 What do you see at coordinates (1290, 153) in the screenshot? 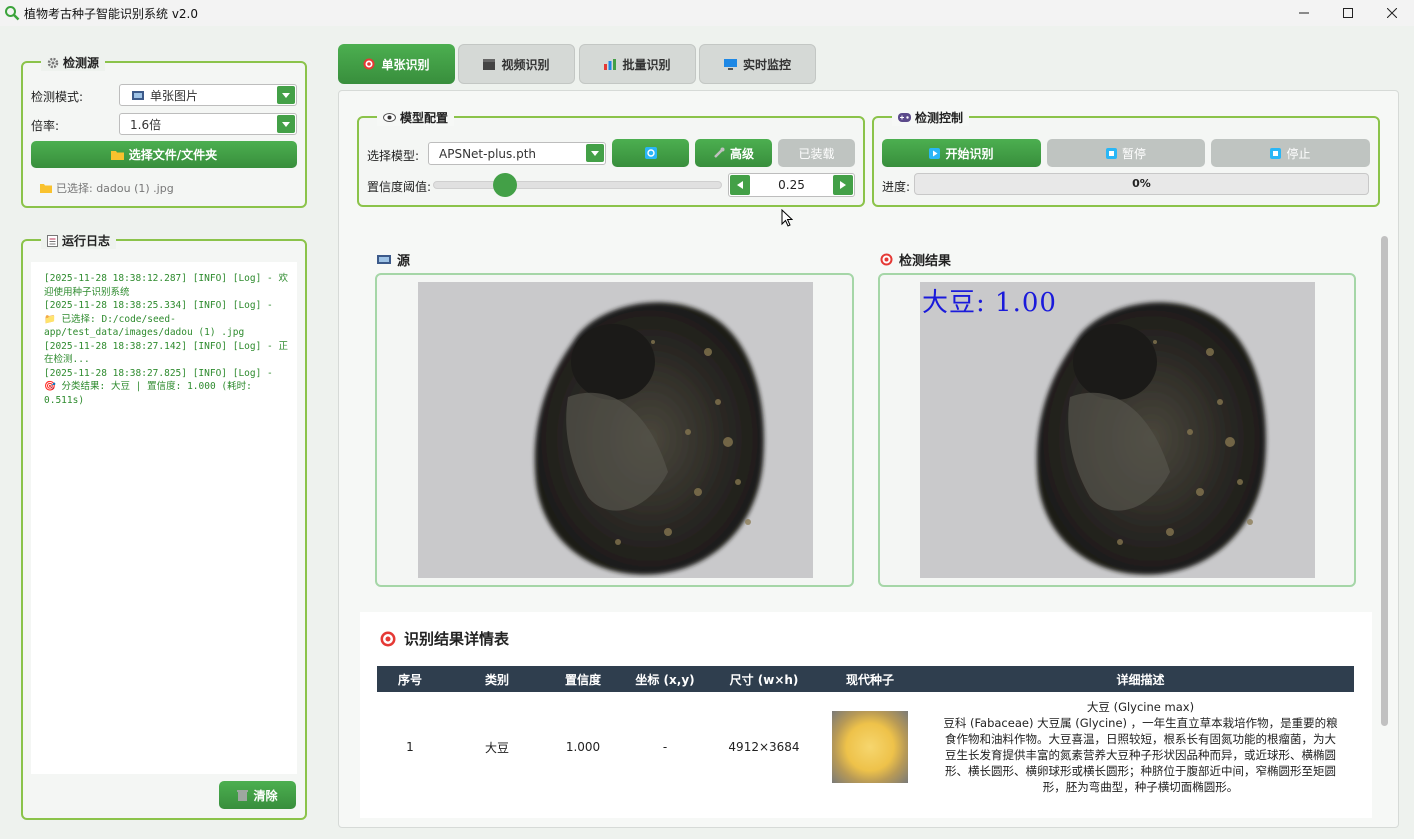
I see `stop-button: 停止` at bounding box center [1290, 153].